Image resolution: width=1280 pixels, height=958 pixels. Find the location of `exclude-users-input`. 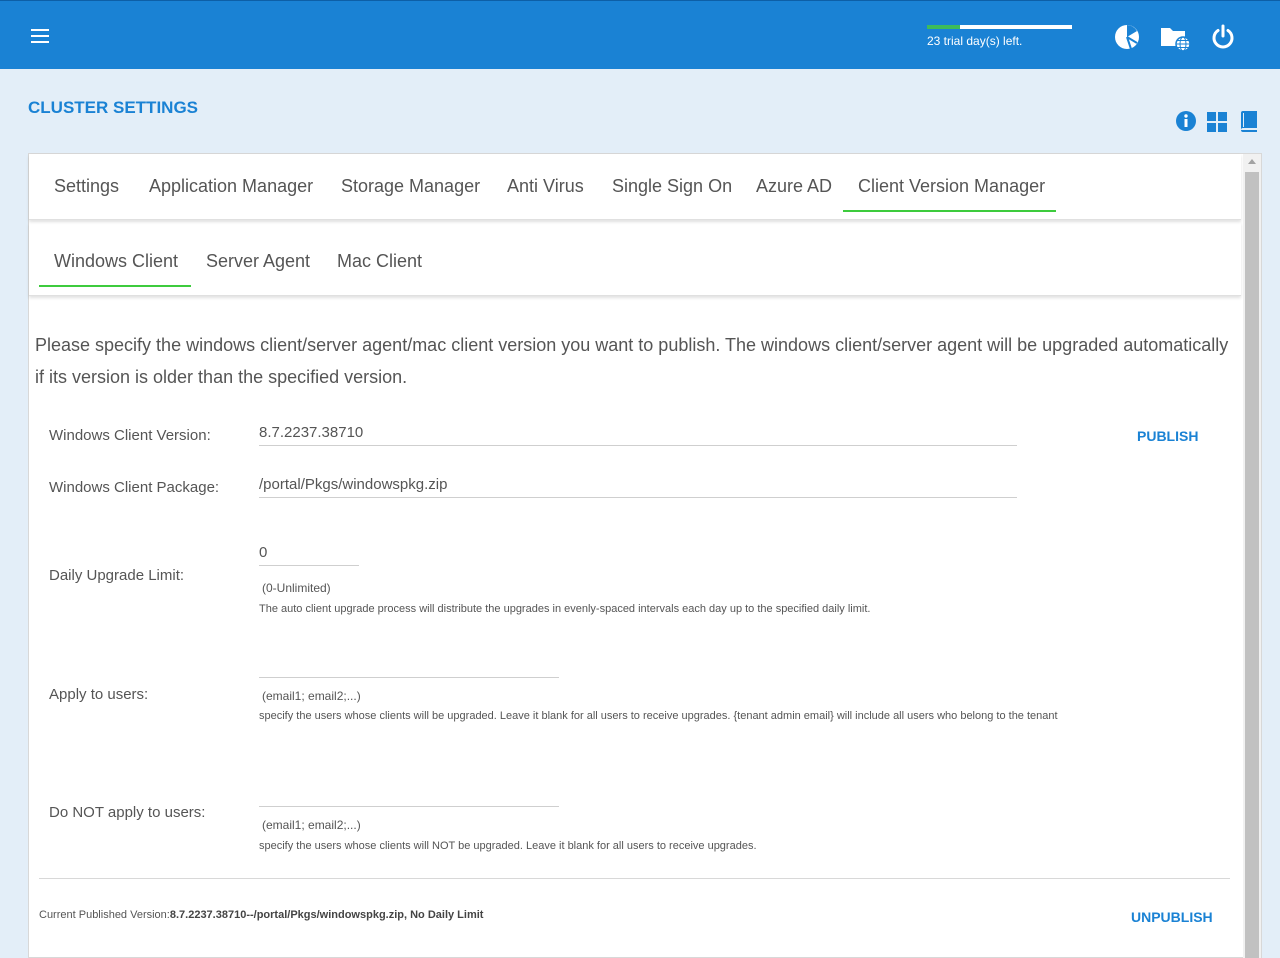

exclude-users-input is located at coordinates (409, 794).